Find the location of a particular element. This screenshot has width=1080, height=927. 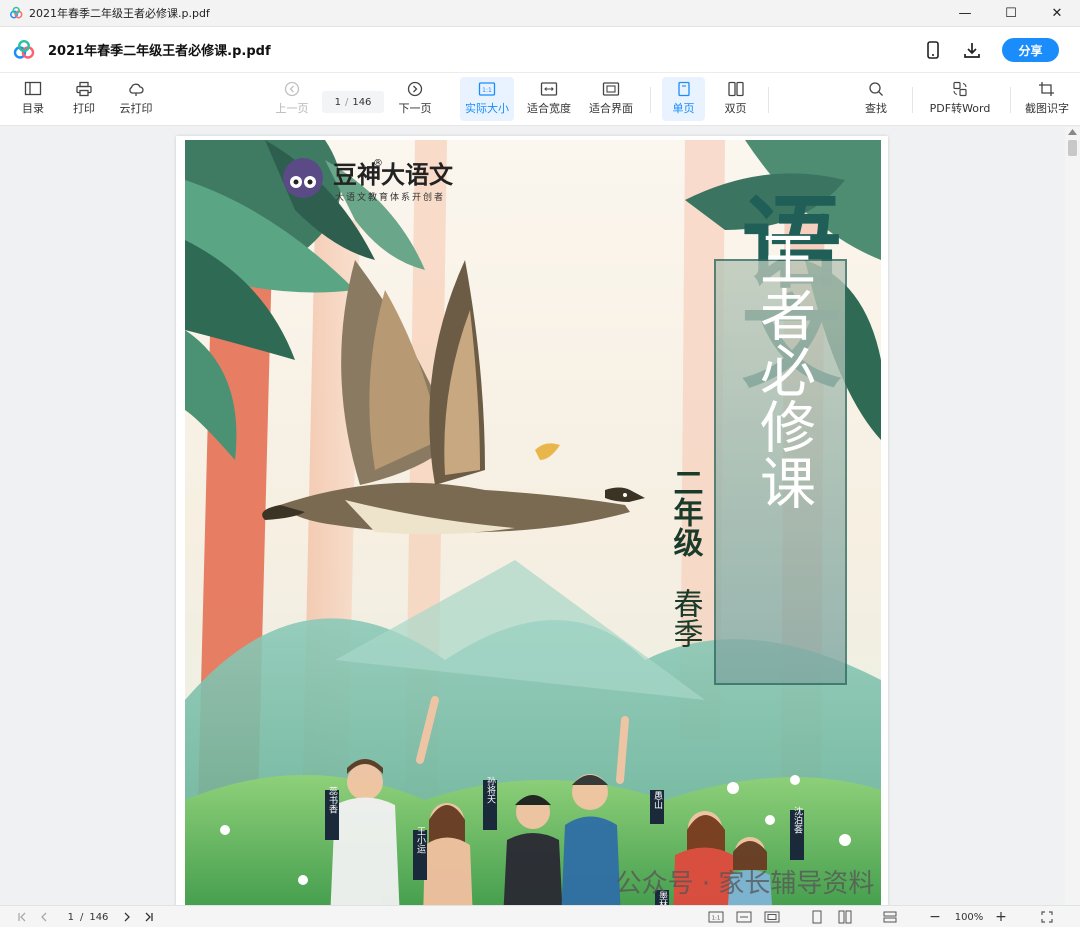

toc-button: 目录 is located at coordinates (33, 99).